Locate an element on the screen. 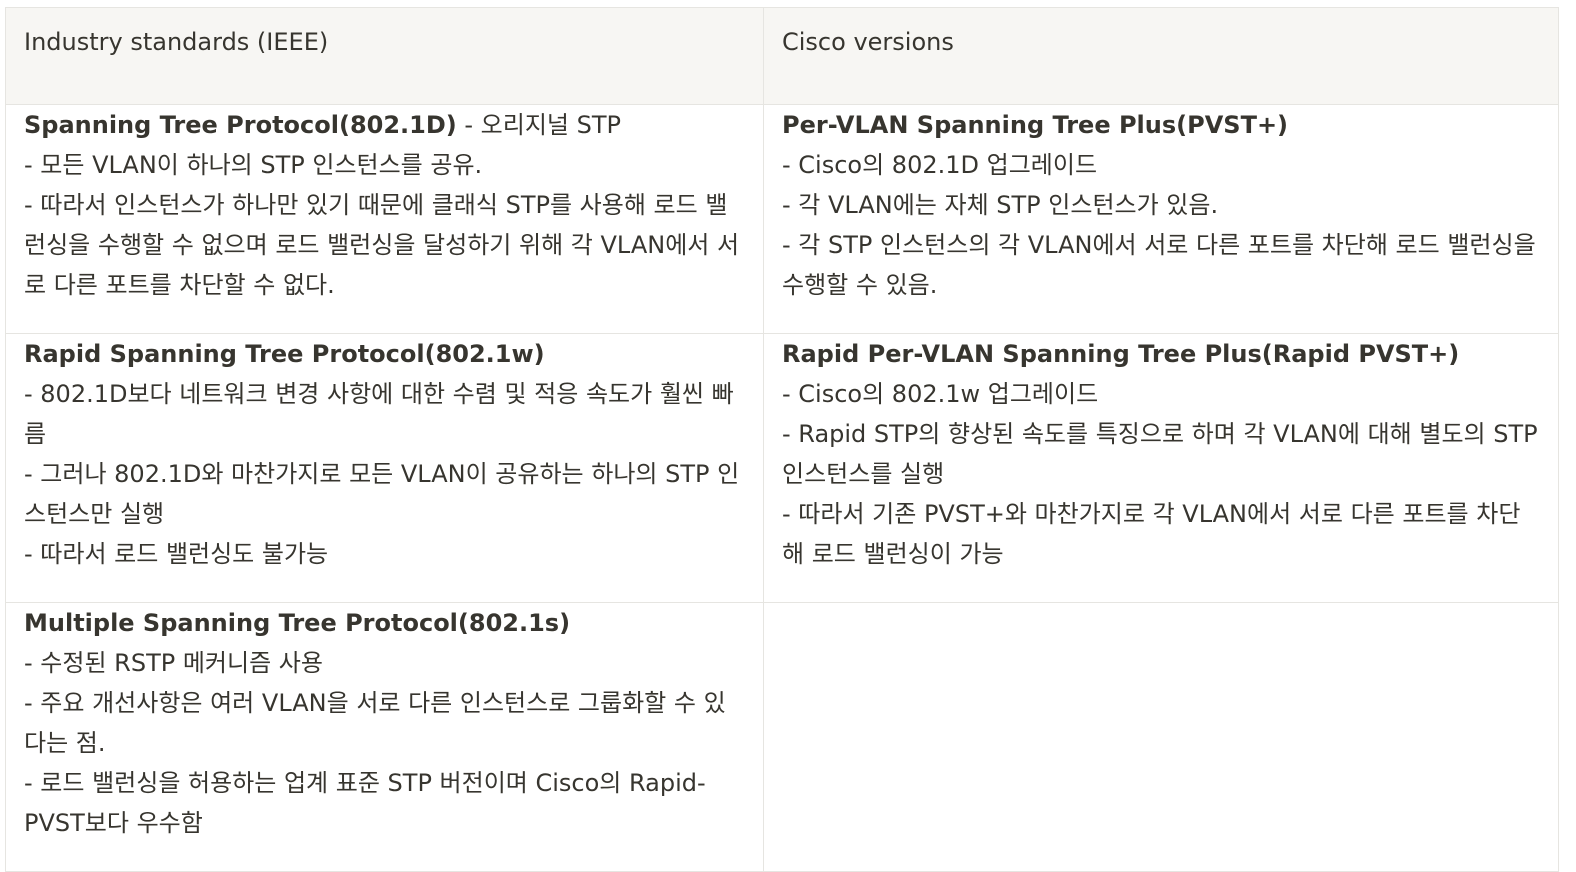 The height and width of the screenshot is (872, 1576). cell-title: Per-VLAN Spanning Tree Plus(PVST+) is located at coordinates (1035, 125).